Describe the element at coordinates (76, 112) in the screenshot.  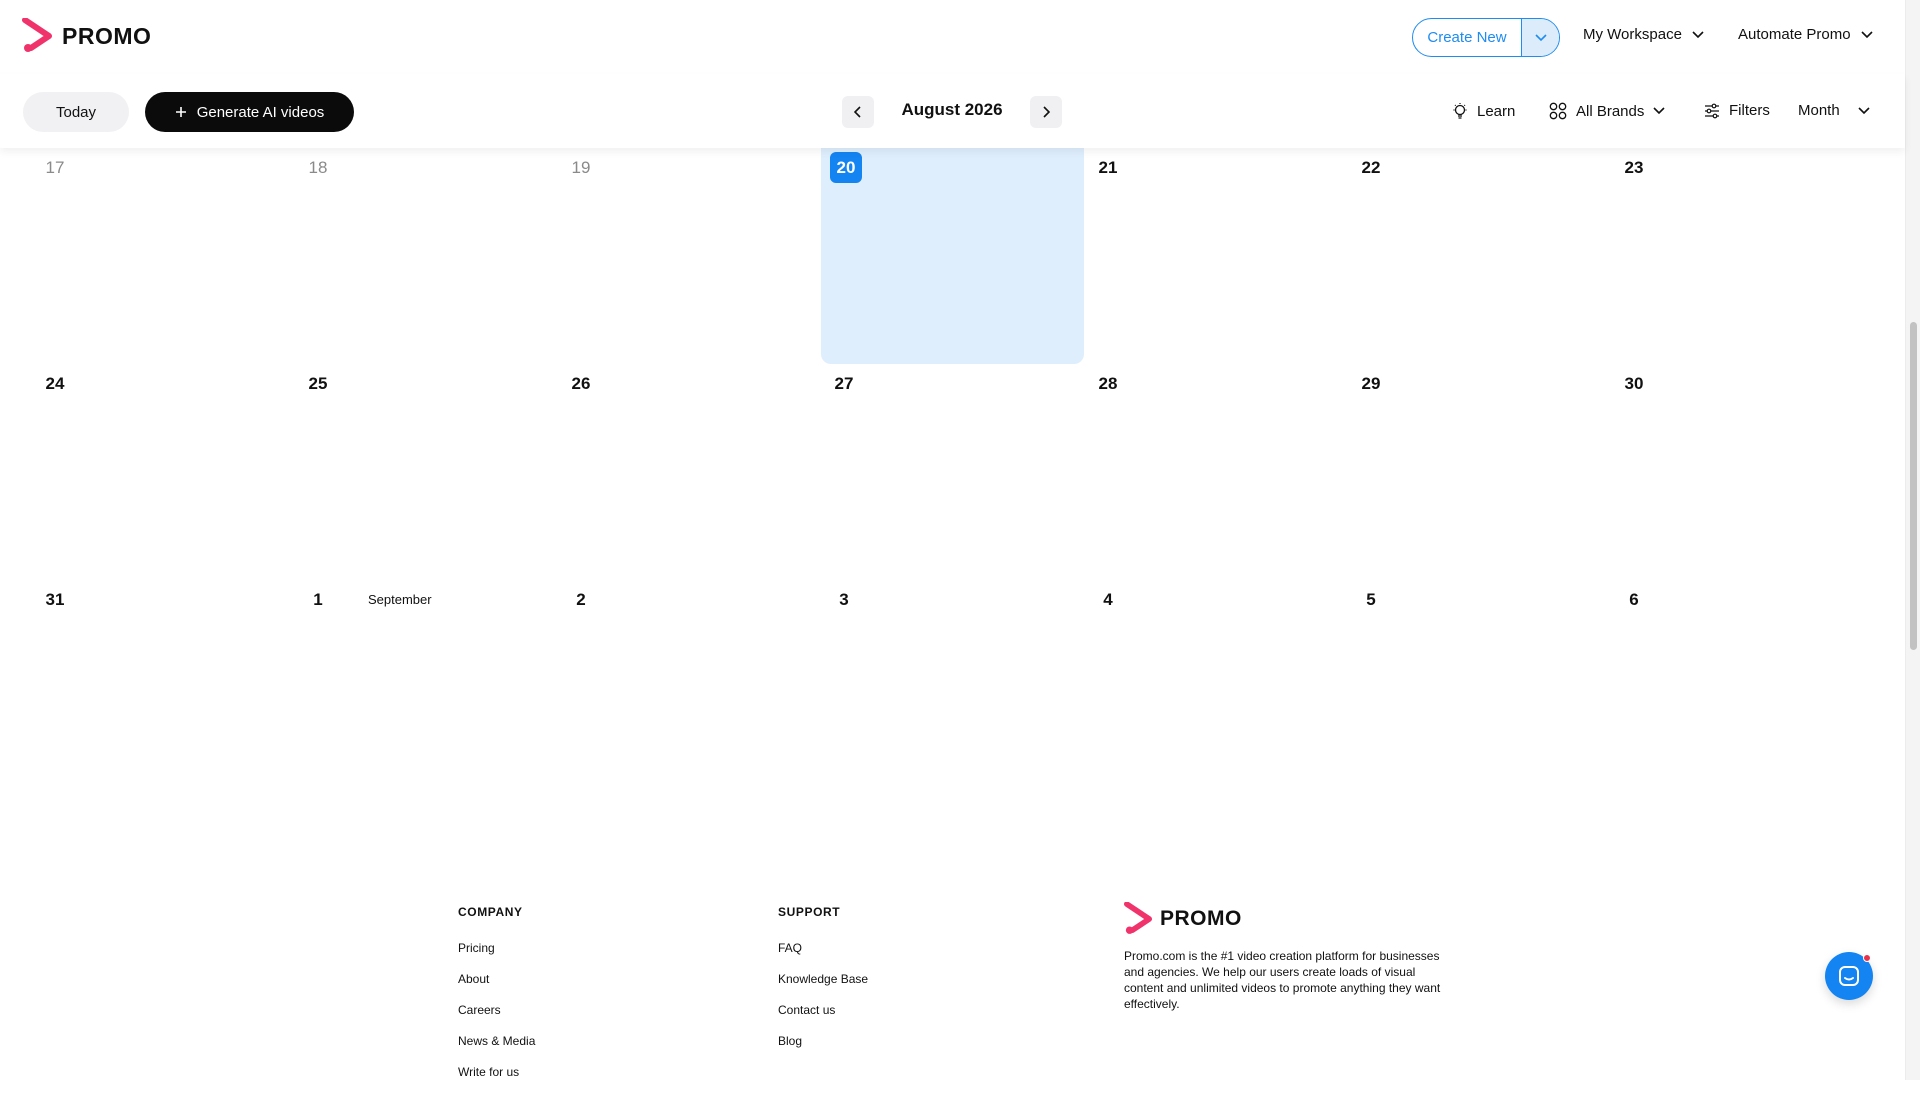
I see `today-button: Today` at that location.